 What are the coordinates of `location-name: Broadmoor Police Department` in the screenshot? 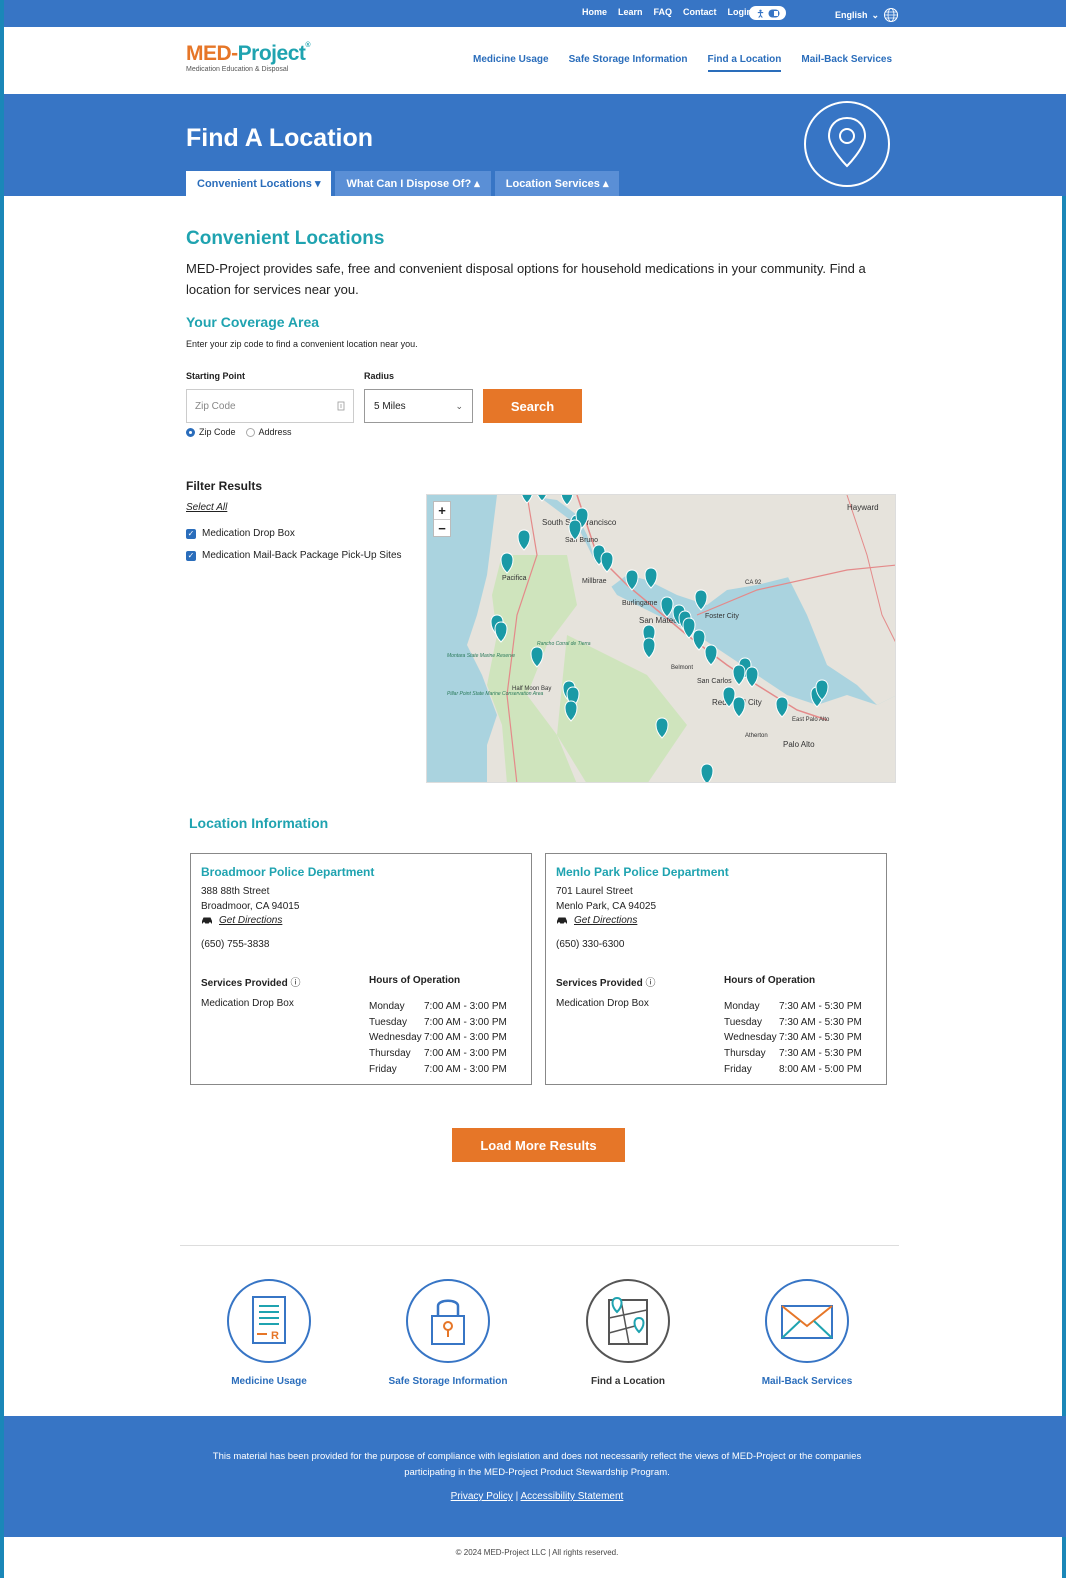 It's located at (361, 872).